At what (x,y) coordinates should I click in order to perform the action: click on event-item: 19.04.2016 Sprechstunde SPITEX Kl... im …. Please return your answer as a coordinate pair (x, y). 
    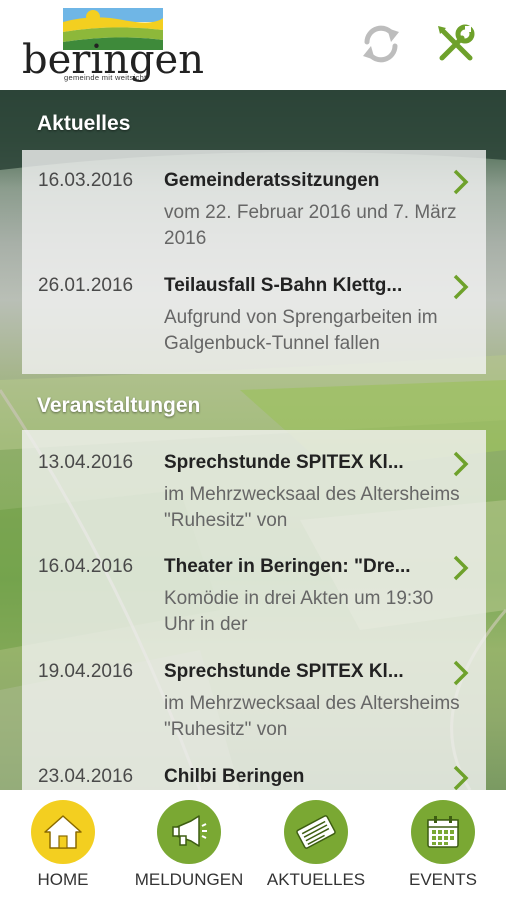
    Looking at the image, I should click on (254, 708).